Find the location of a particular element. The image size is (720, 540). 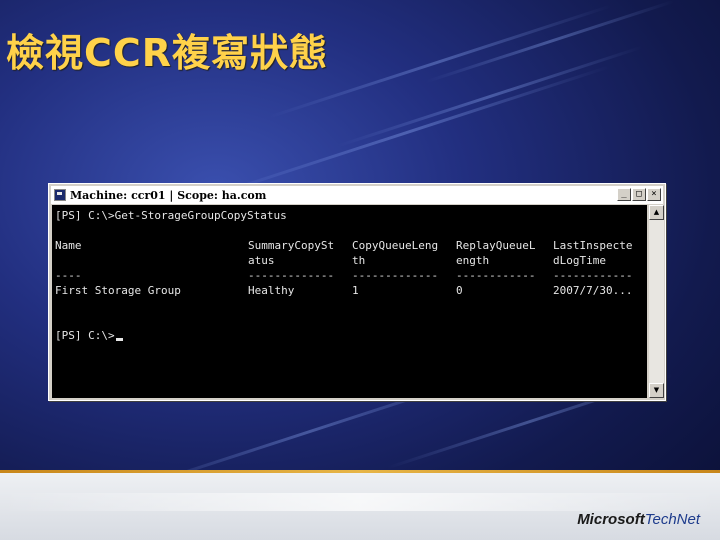

maximize-icon: □ is located at coordinates (639, 194).